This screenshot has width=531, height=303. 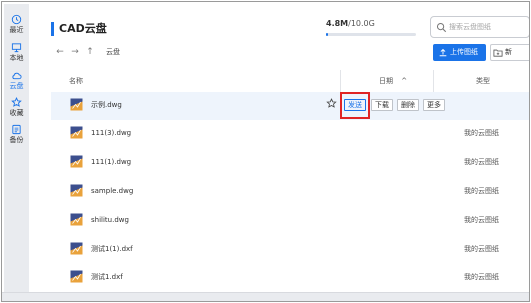 I want to click on file-name: 测试1(1).dxf, so click(x=112, y=249).